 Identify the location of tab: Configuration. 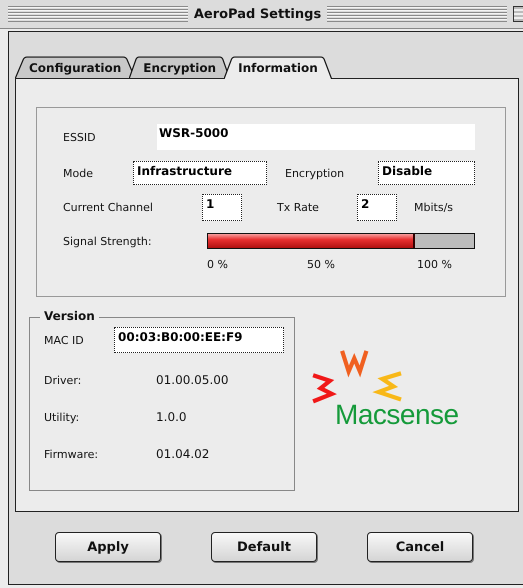
(75, 67).